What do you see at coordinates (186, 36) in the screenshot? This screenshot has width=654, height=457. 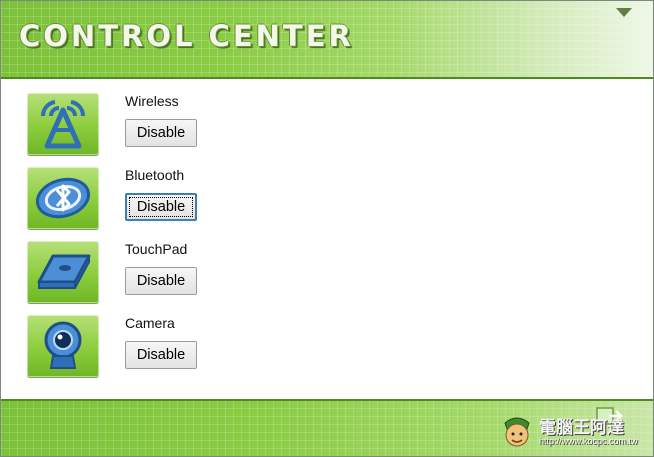 I see `app-title: CONTROL CENTER` at bounding box center [186, 36].